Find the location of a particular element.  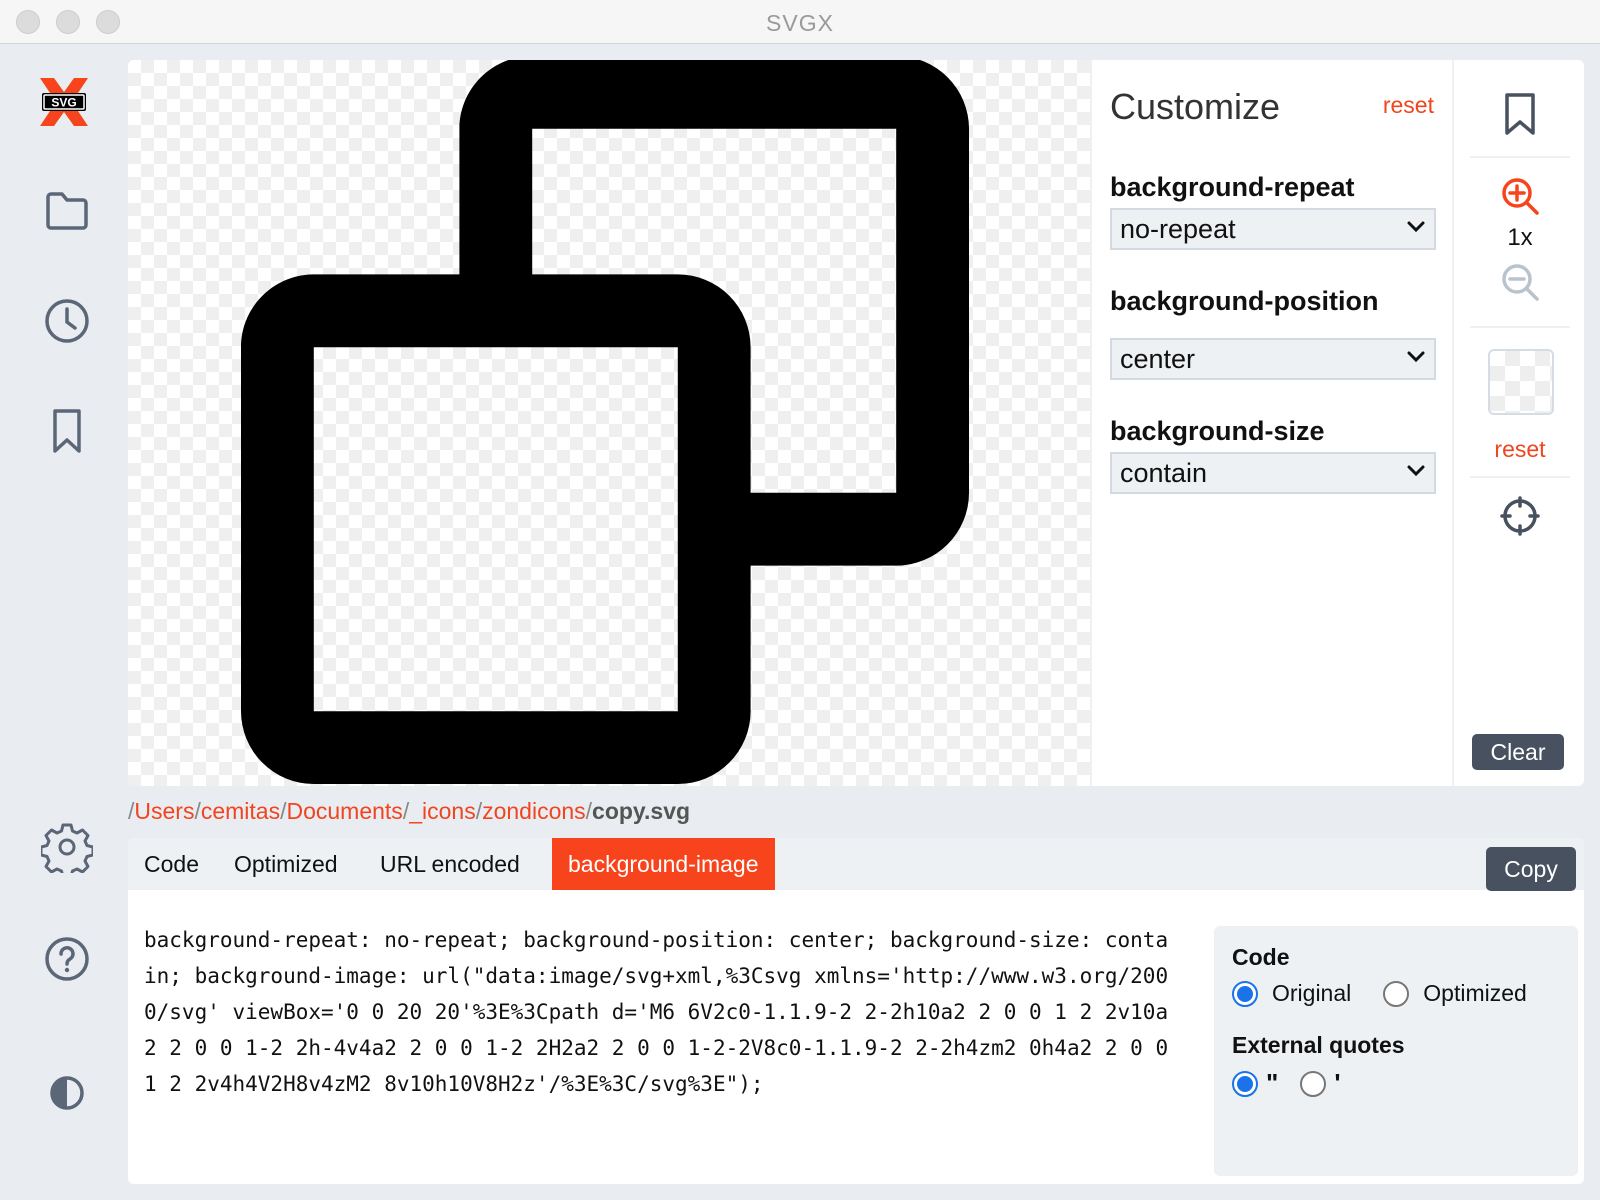

radio-label: " is located at coordinates (1272, 1083).